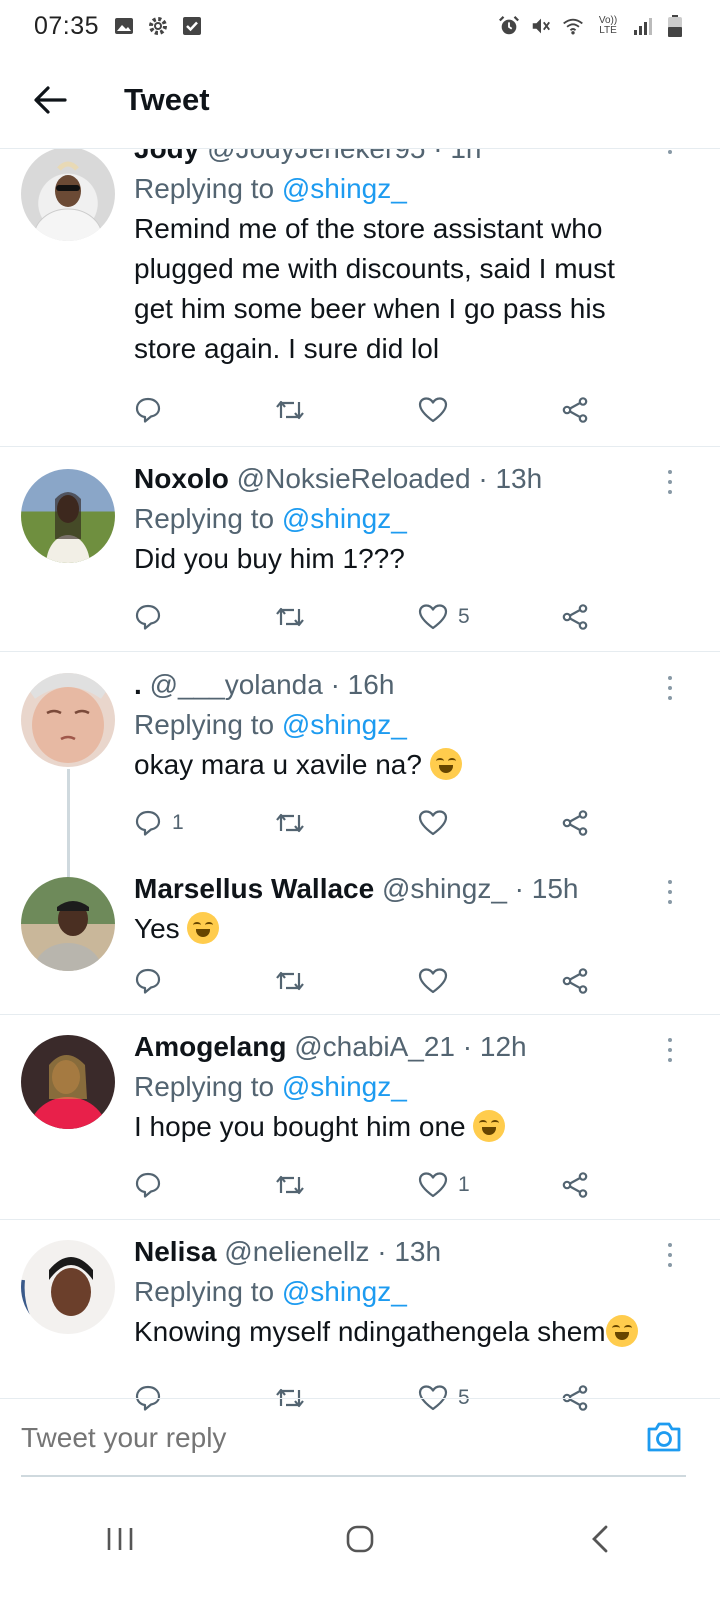 This screenshot has width=720, height=1600. What do you see at coordinates (374, 823) in the screenshot?
I see `tweet-actions: 1` at bounding box center [374, 823].